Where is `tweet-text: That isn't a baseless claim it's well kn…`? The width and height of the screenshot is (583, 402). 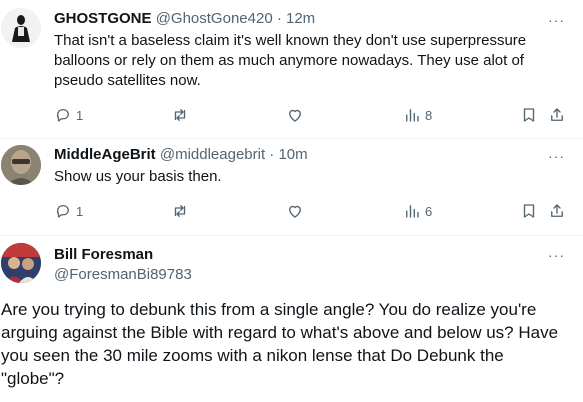 tweet-text: That isn't a baseless claim it's well kn… is located at coordinates (290, 60).